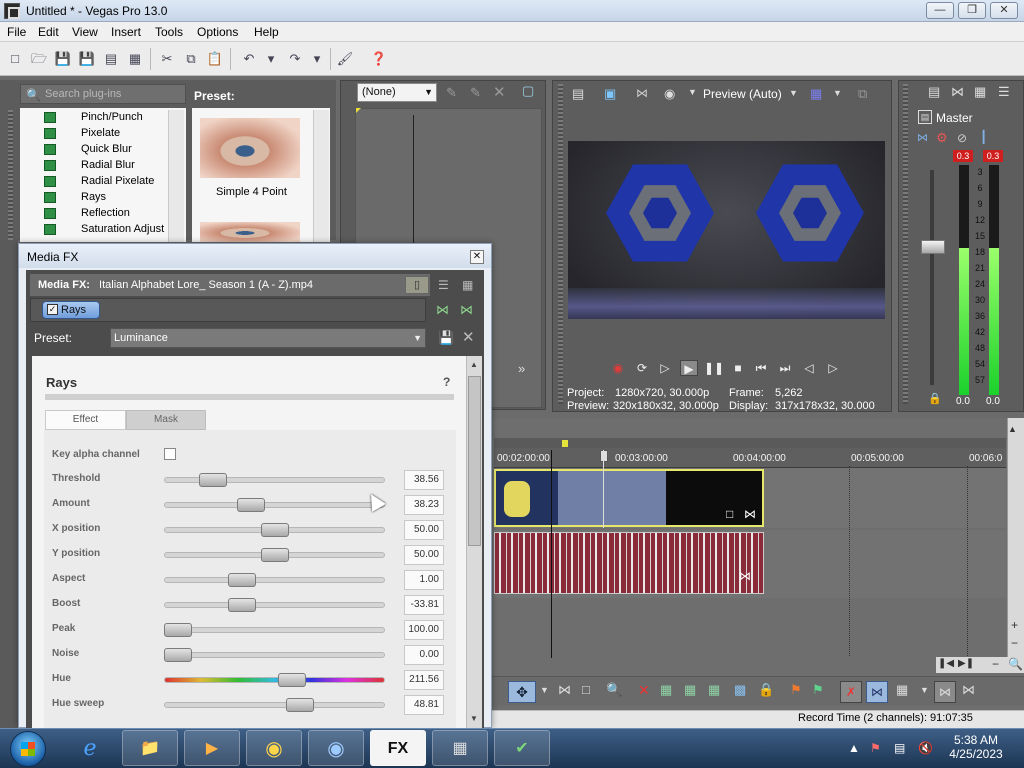 Image resolution: width=1024 pixels, height=768 pixels. What do you see at coordinates (1004, 10) in the screenshot?
I see `close-button: ✕` at bounding box center [1004, 10].